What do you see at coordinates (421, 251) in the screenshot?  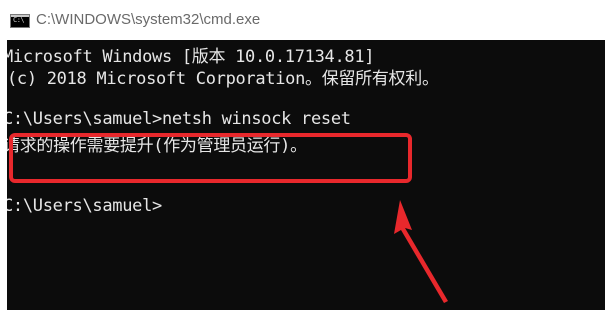 I see `red-arrow-icon` at bounding box center [421, 251].